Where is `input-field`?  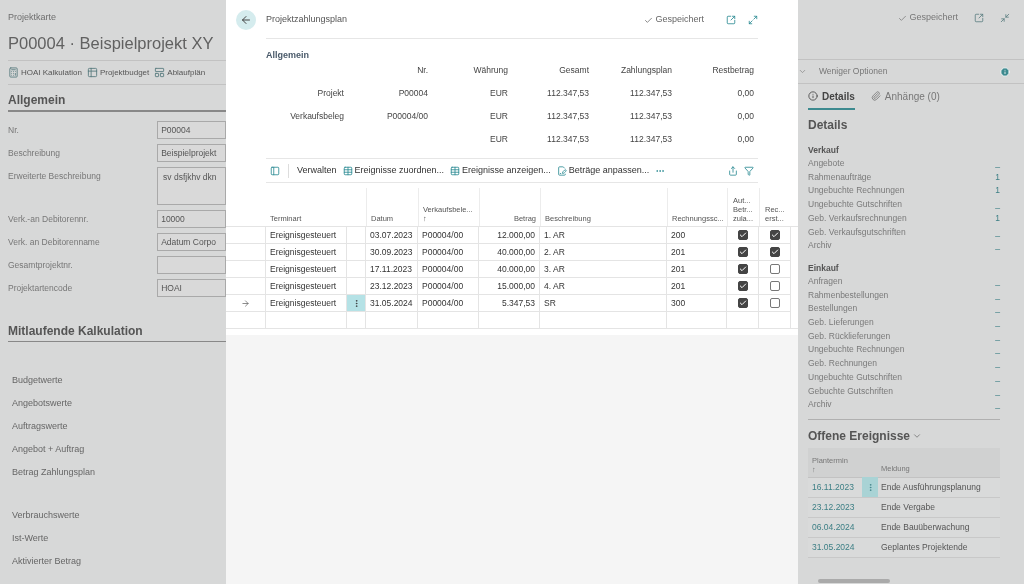
input-field is located at coordinates (191, 265).